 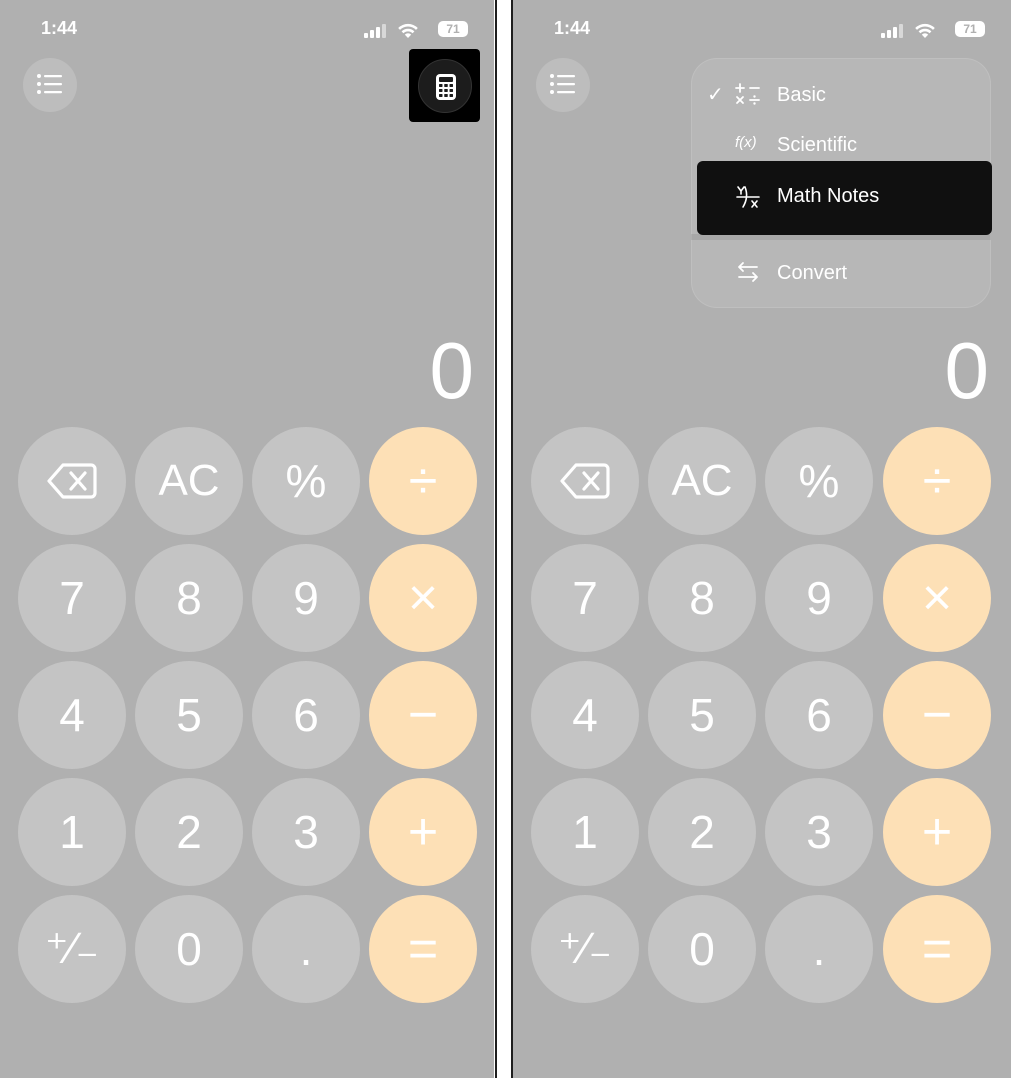 I want to click on calculator-mode-button, so click(x=445, y=86).